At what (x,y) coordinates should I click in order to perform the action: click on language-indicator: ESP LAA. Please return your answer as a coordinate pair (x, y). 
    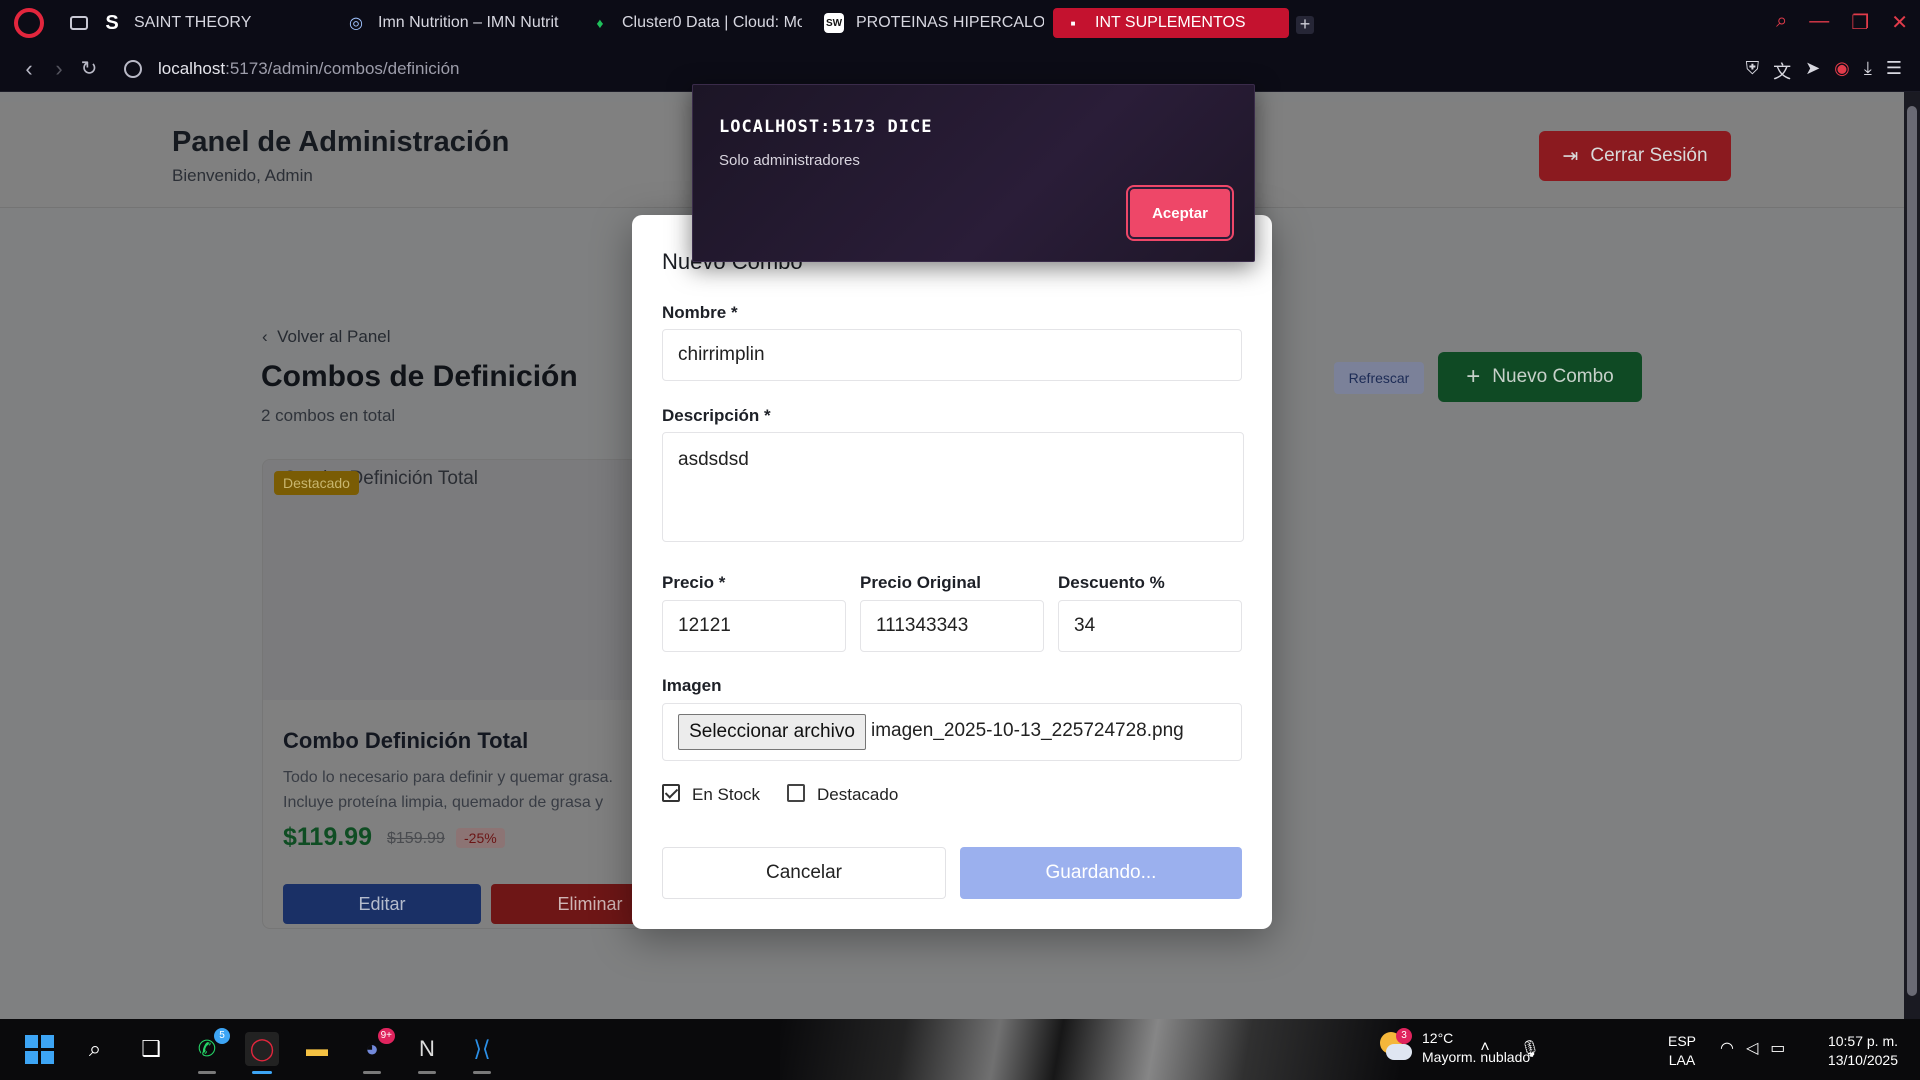
    Looking at the image, I should click on (1682, 1051).